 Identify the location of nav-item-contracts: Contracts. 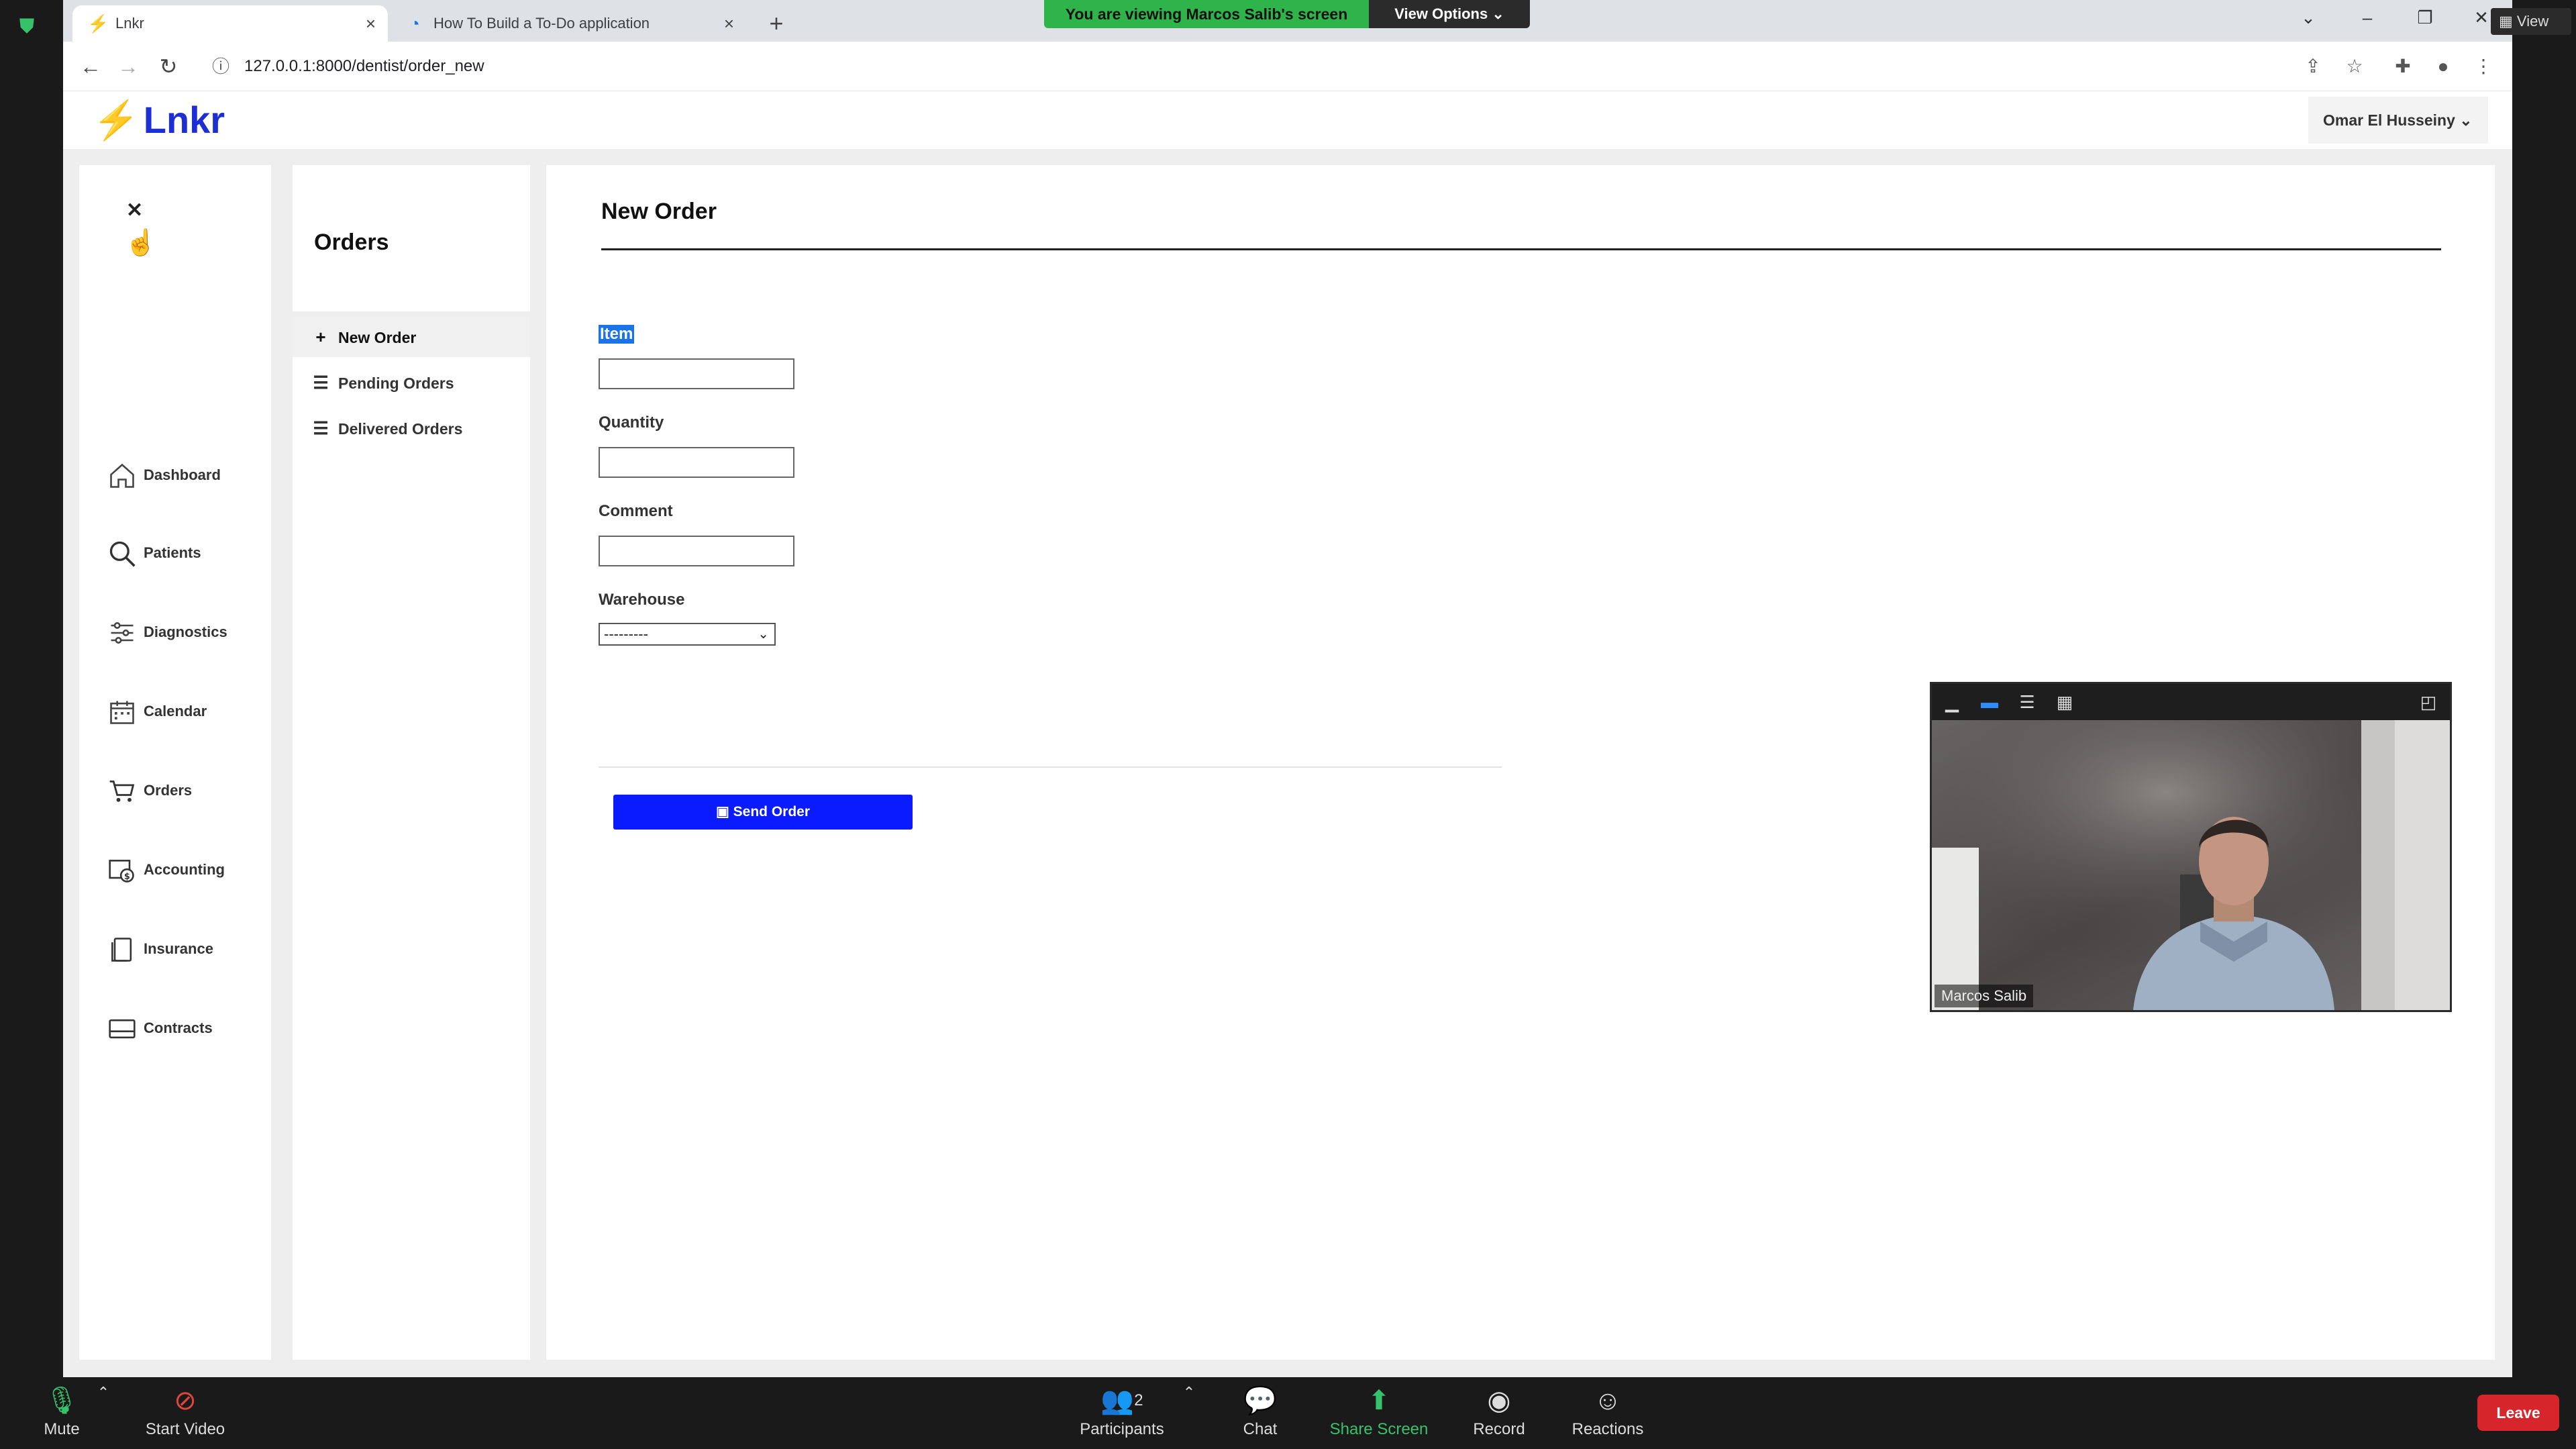
(187, 1028).